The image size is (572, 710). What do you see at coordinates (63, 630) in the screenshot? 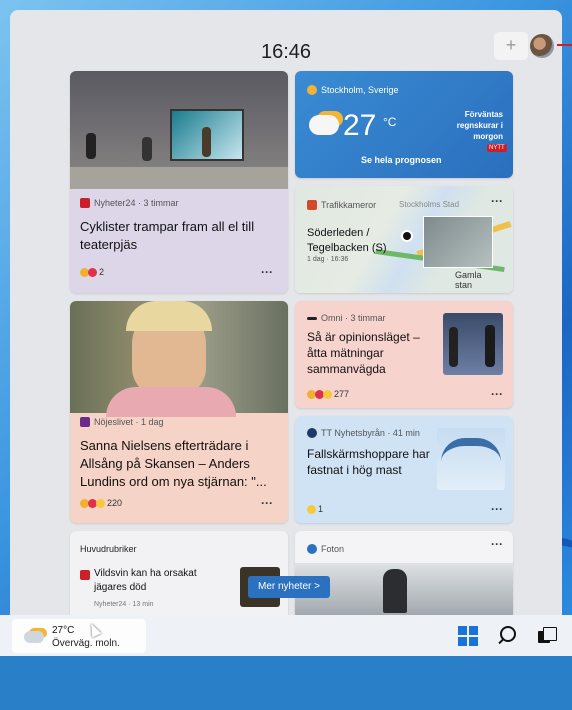
I see `taskbar-temp: 27°C` at bounding box center [63, 630].